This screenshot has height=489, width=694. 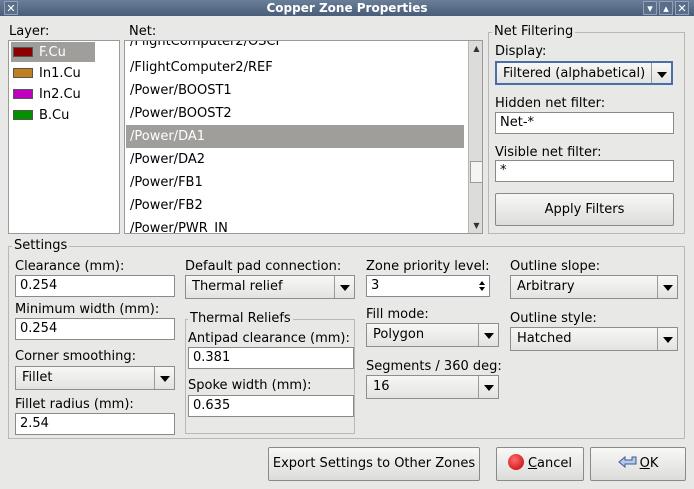 I want to click on fill-mode-label: Fill mode:, so click(x=397, y=314).